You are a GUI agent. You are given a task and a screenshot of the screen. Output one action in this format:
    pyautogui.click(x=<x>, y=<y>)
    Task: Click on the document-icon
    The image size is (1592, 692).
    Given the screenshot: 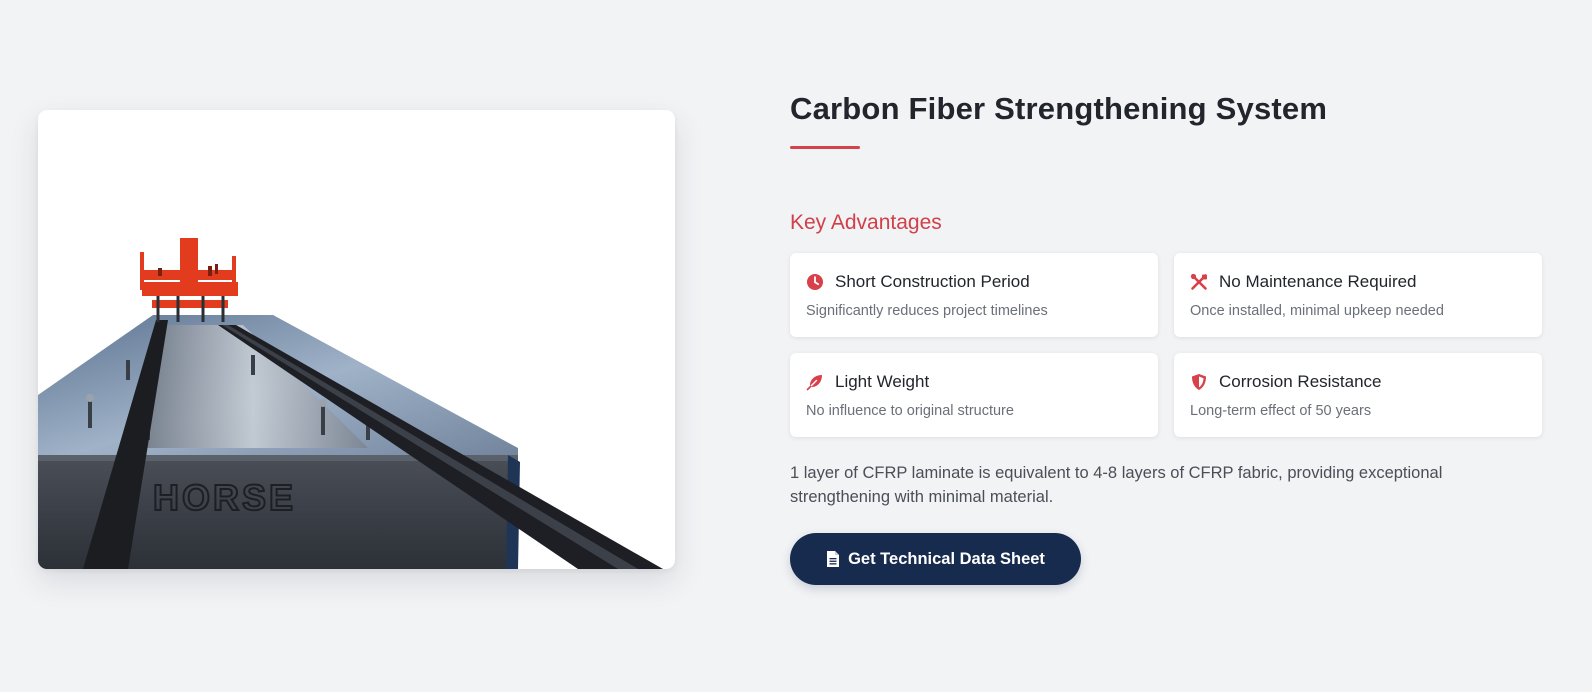 What is the action you would take?
    pyautogui.click(x=833, y=559)
    